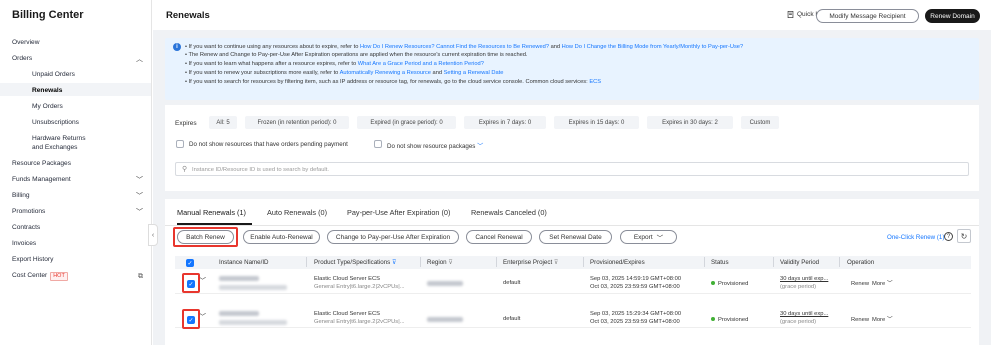 The image size is (991, 345). I want to click on filter-chip-all: All: 5, so click(223, 122).